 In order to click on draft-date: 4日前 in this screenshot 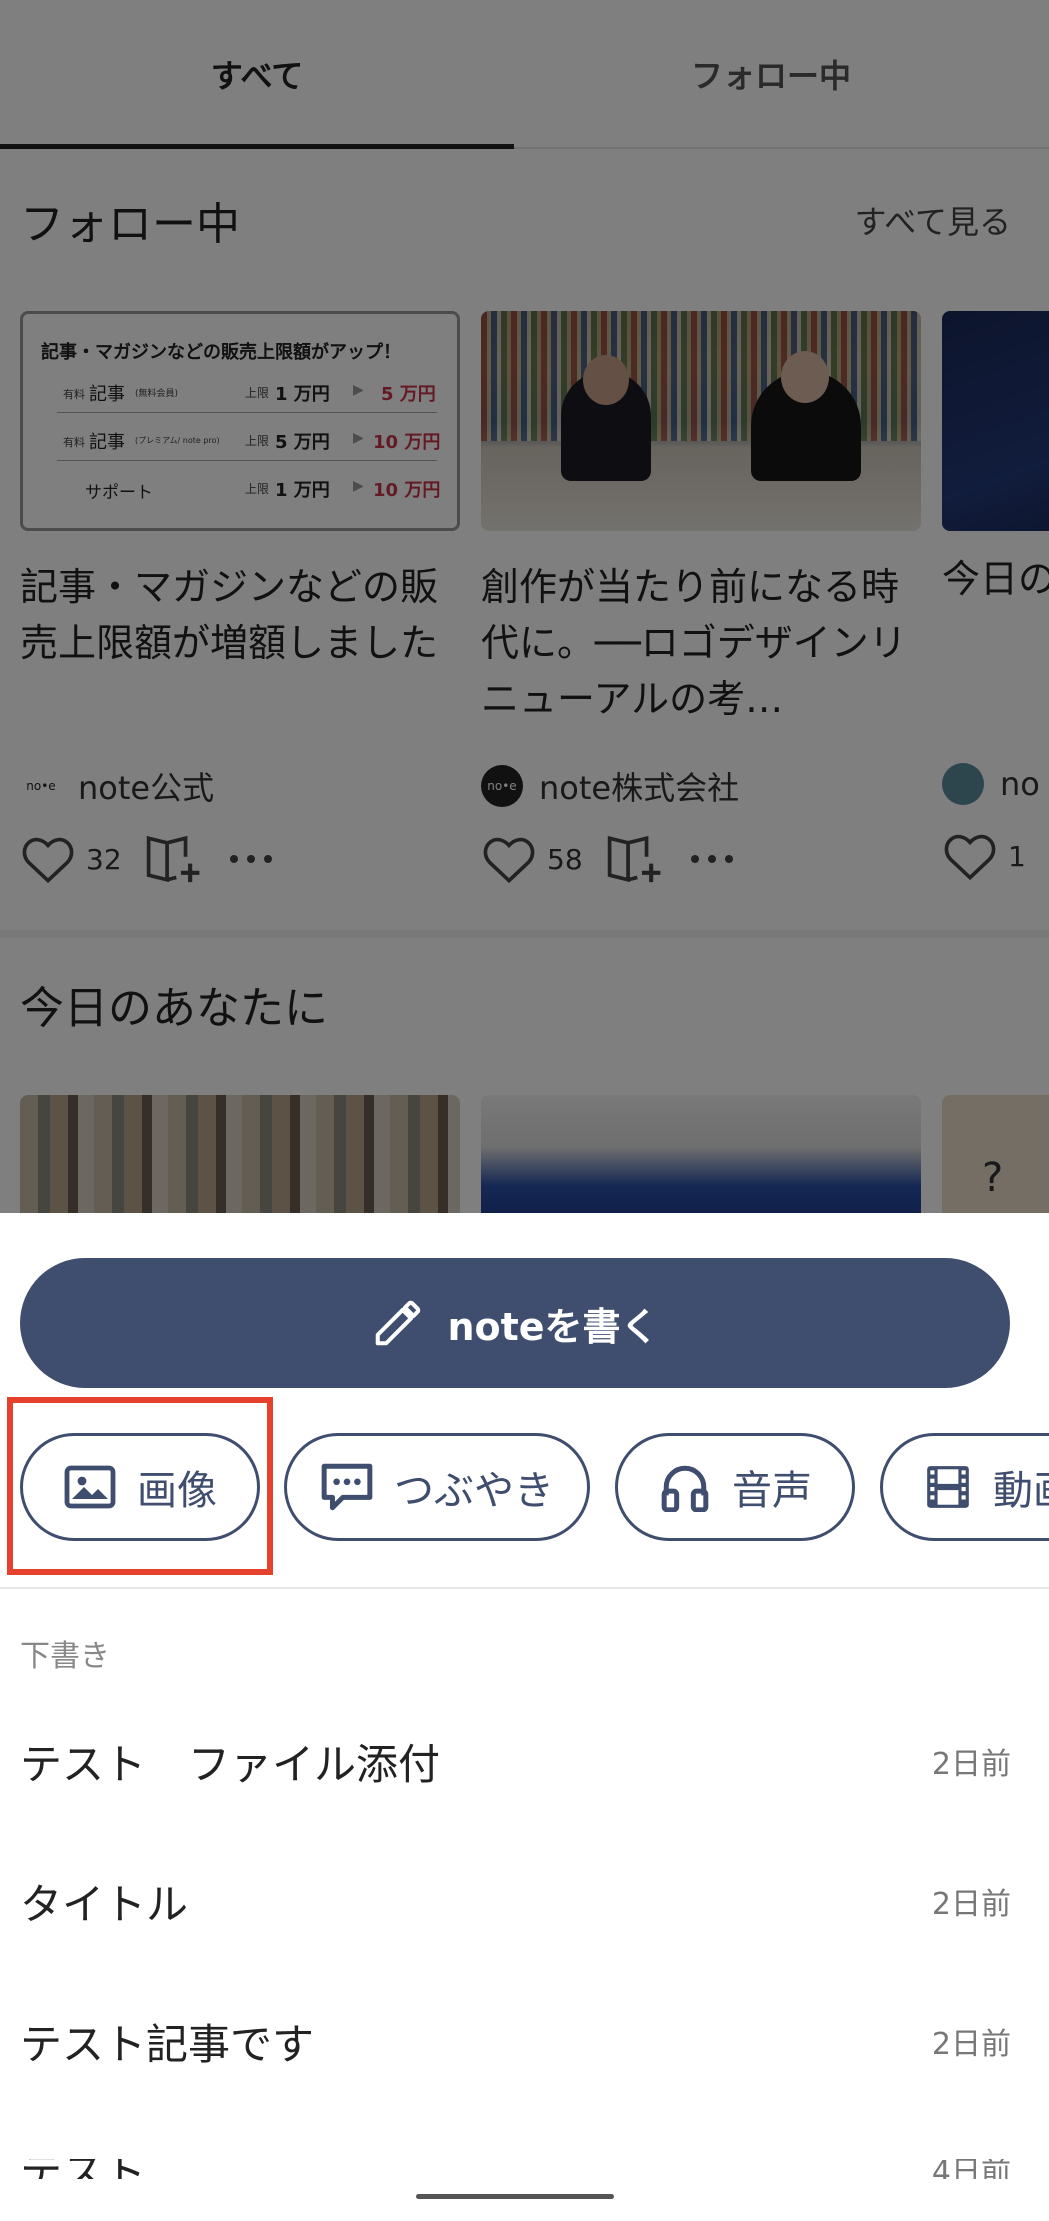, I will do `click(971, 2169)`.